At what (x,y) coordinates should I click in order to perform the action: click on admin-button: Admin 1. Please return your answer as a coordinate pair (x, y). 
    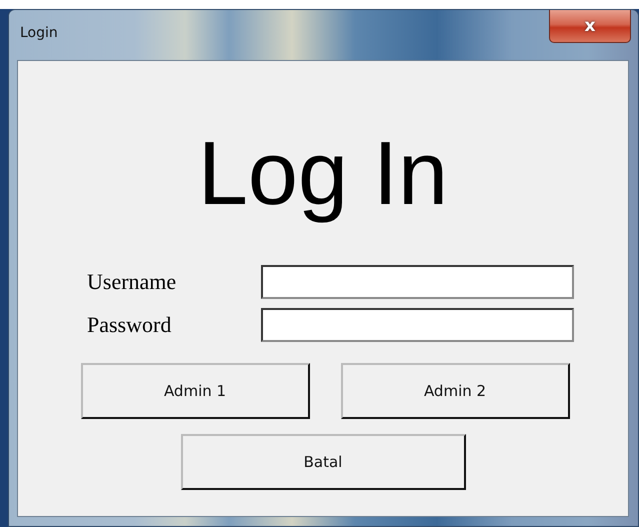
    Looking at the image, I should click on (195, 391).